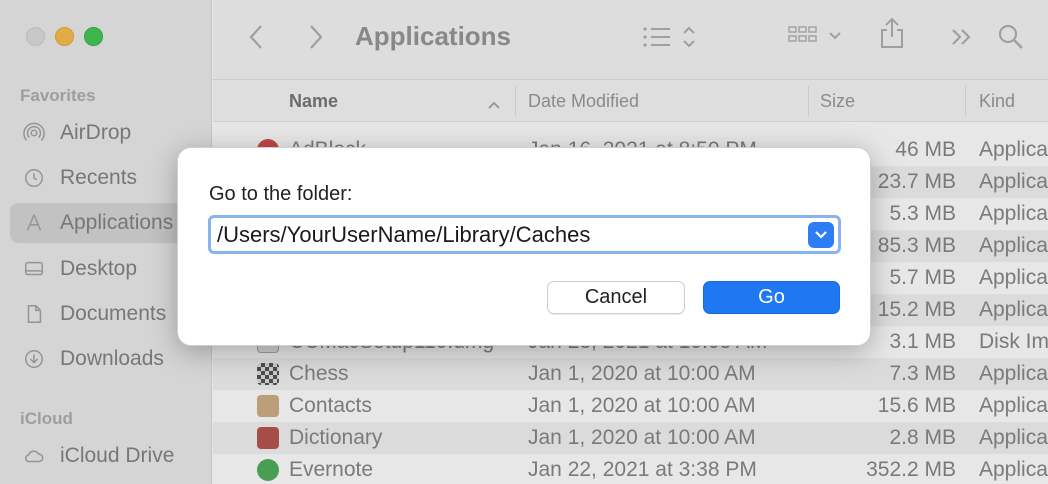 Image resolution: width=1048 pixels, height=484 pixels. I want to click on cancel-button: Cancel, so click(616, 297).